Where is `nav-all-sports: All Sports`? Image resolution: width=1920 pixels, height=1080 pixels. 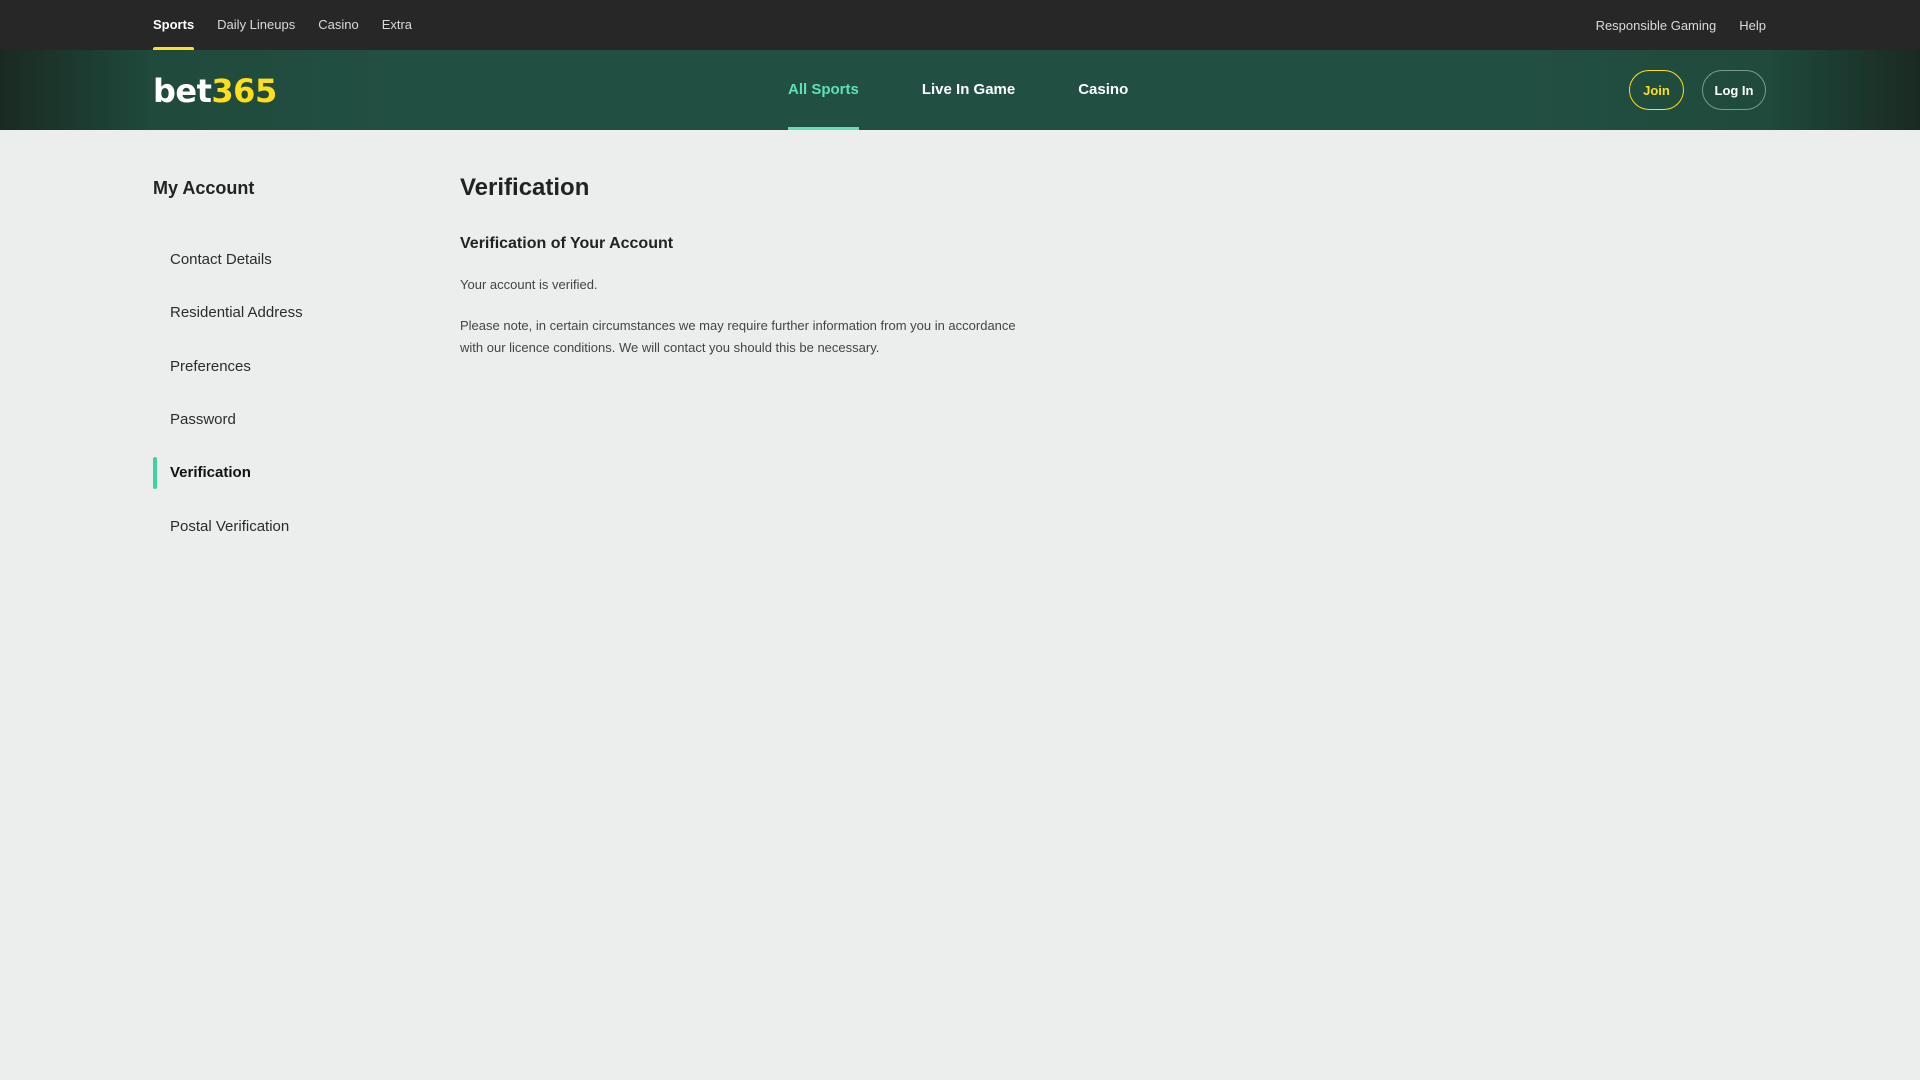
nav-all-sports: All Sports is located at coordinates (823, 90).